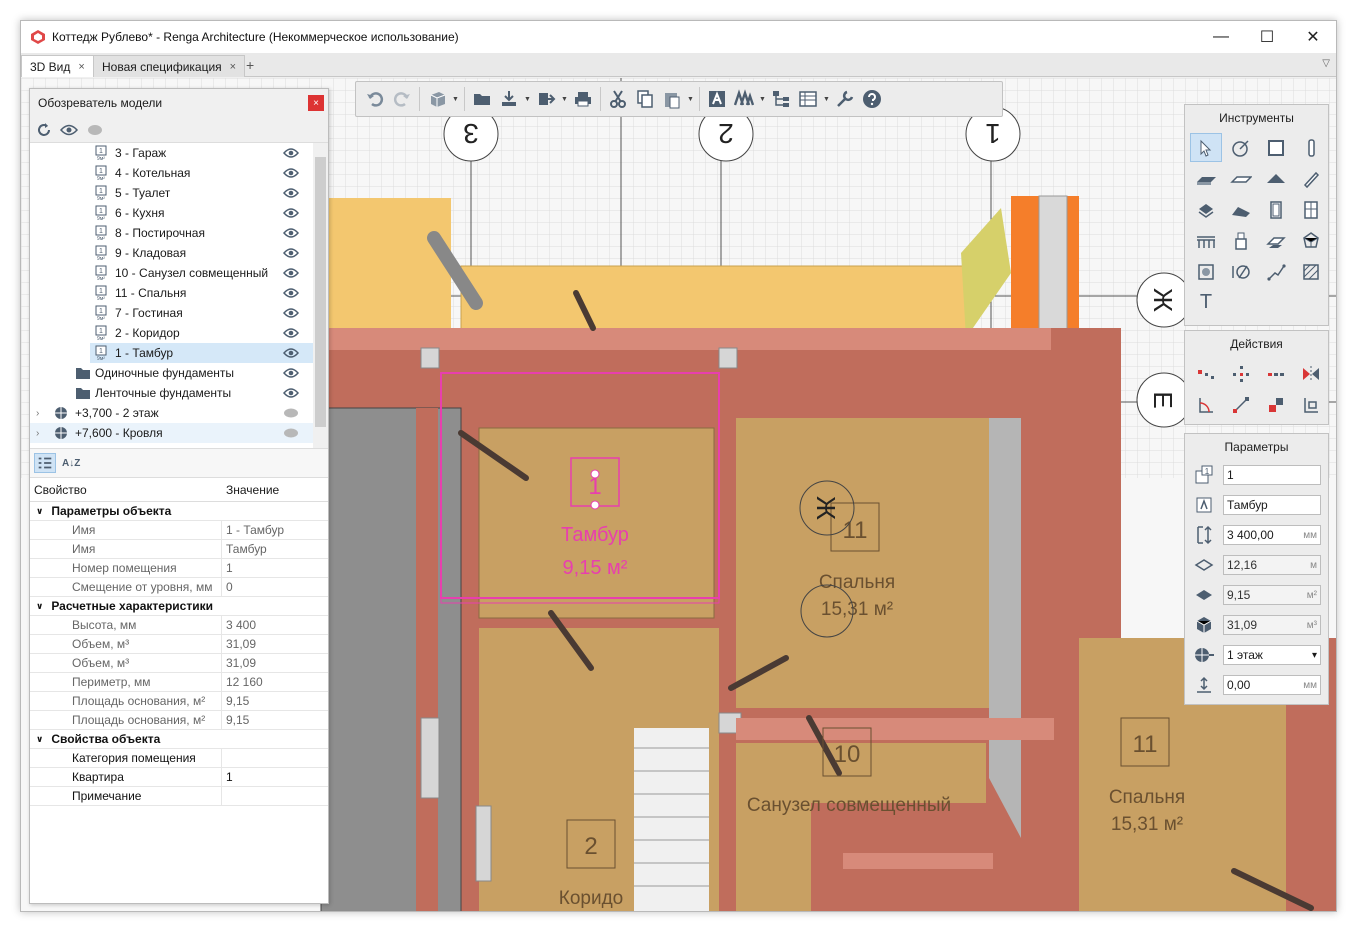  I want to click on opening-tool, so click(1276, 240).